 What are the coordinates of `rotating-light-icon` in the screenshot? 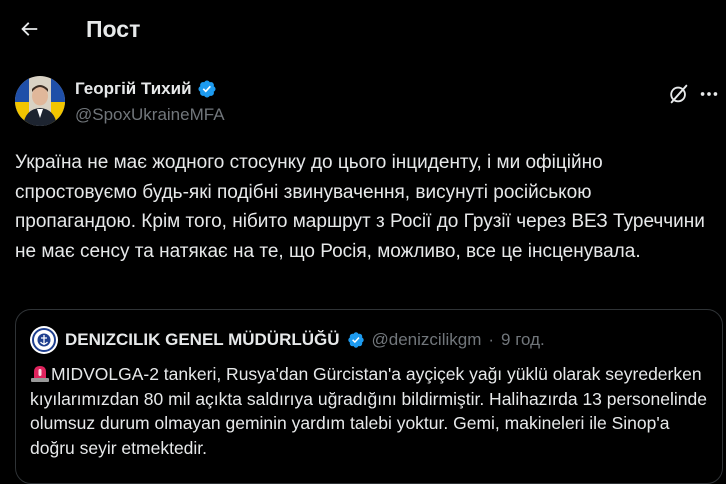 It's located at (40, 373).